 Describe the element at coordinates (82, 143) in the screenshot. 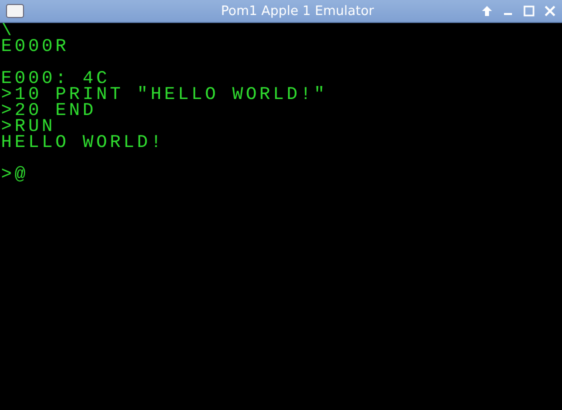

I see `terminal-line: HELLO WORLD!` at that location.